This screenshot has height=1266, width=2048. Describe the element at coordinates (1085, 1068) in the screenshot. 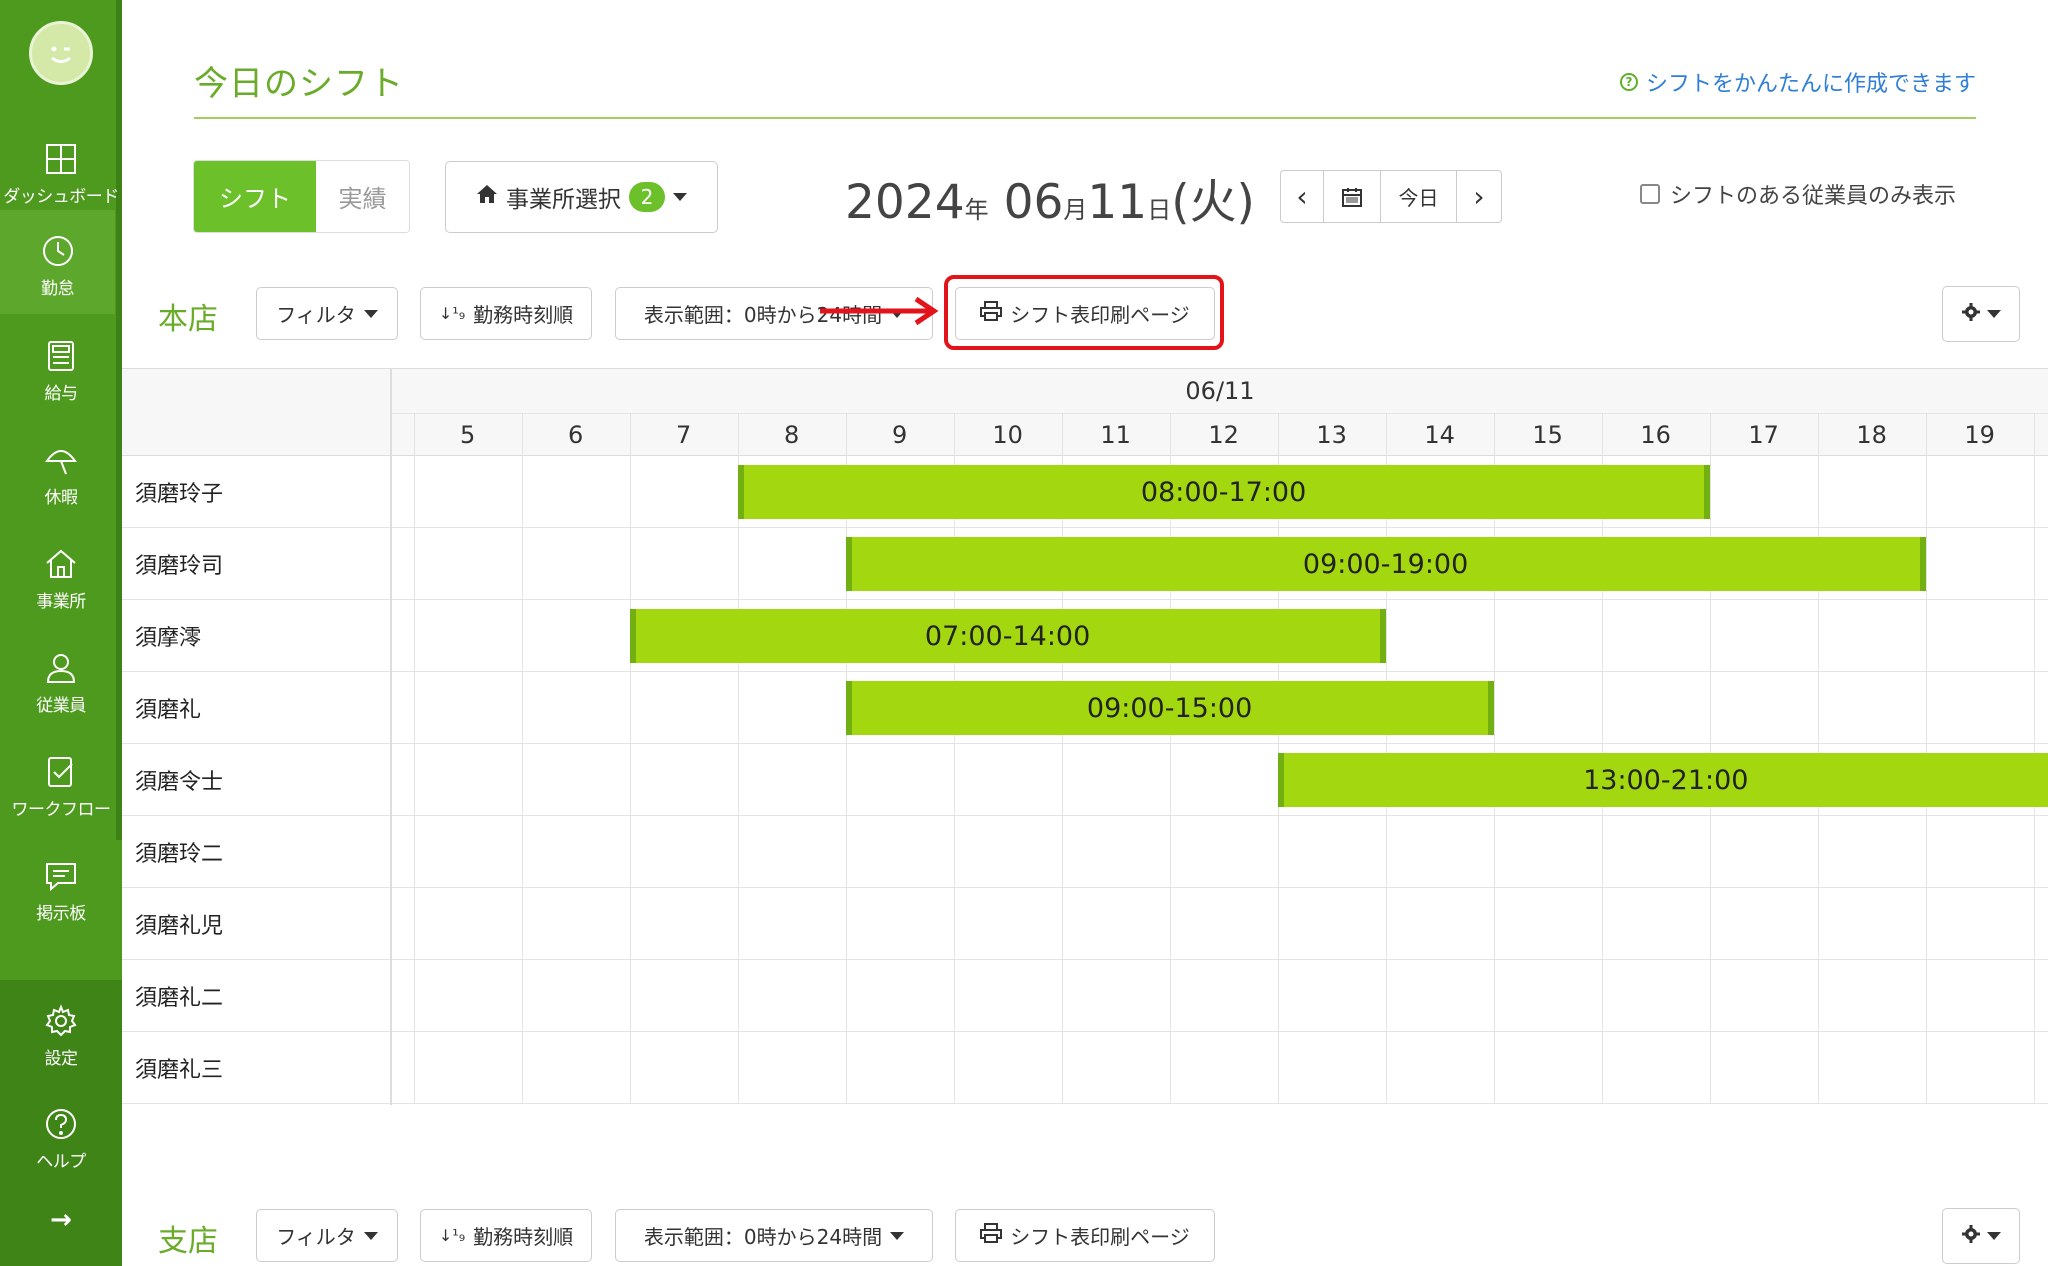

I see `shift-row: 須磨礼三` at that location.